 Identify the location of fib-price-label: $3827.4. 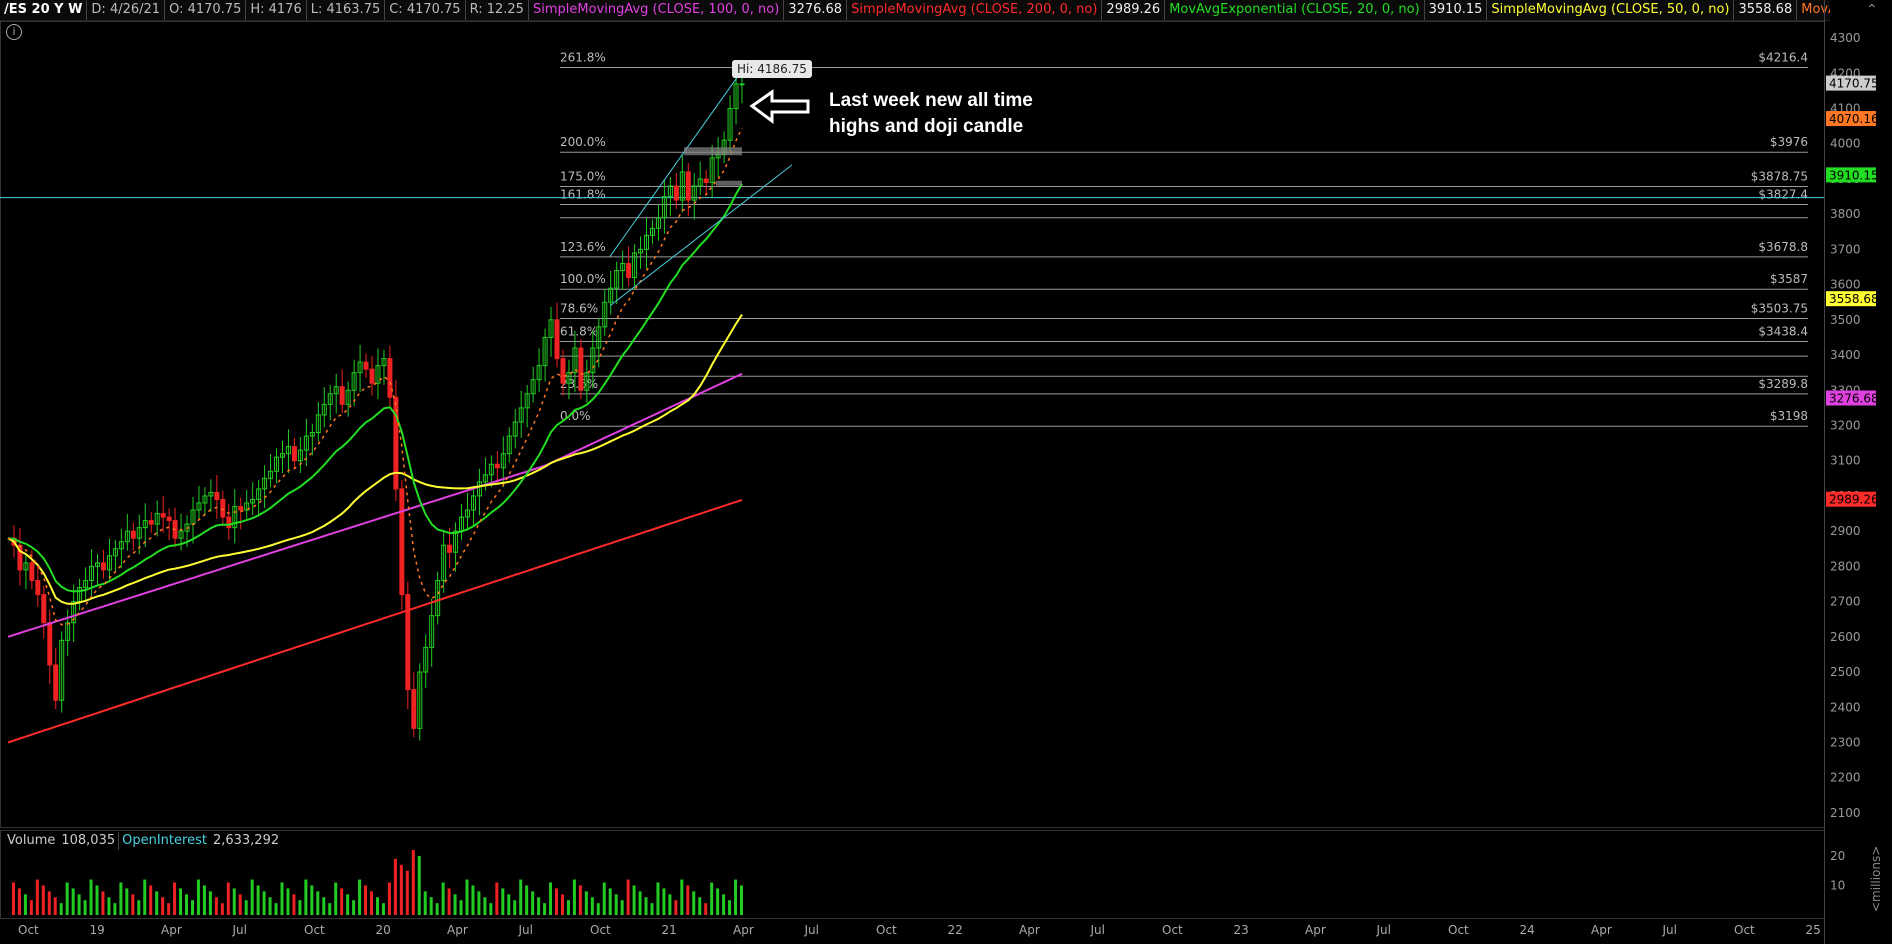
(1783, 195).